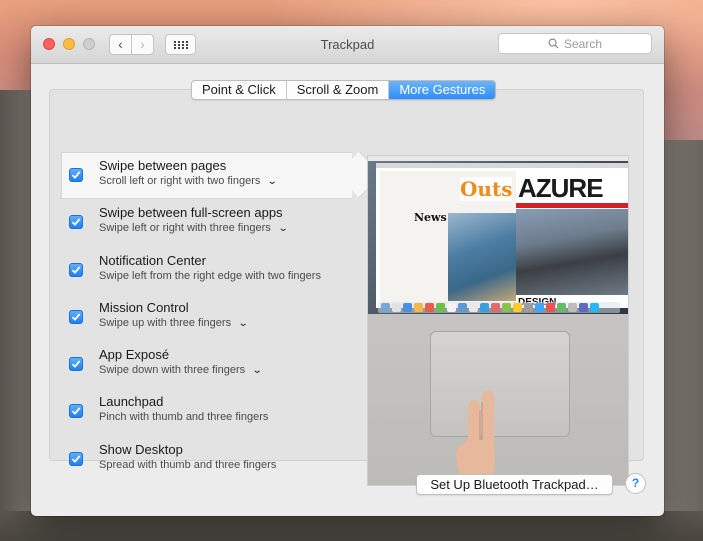 The image size is (703, 541). Describe the element at coordinates (134, 355) in the screenshot. I see `gesture-title: App Exposé` at that location.